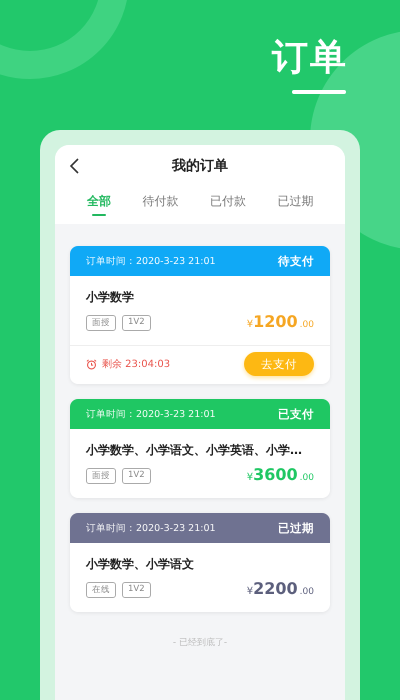  I want to click on price-amount: 1200, so click(275, 321).